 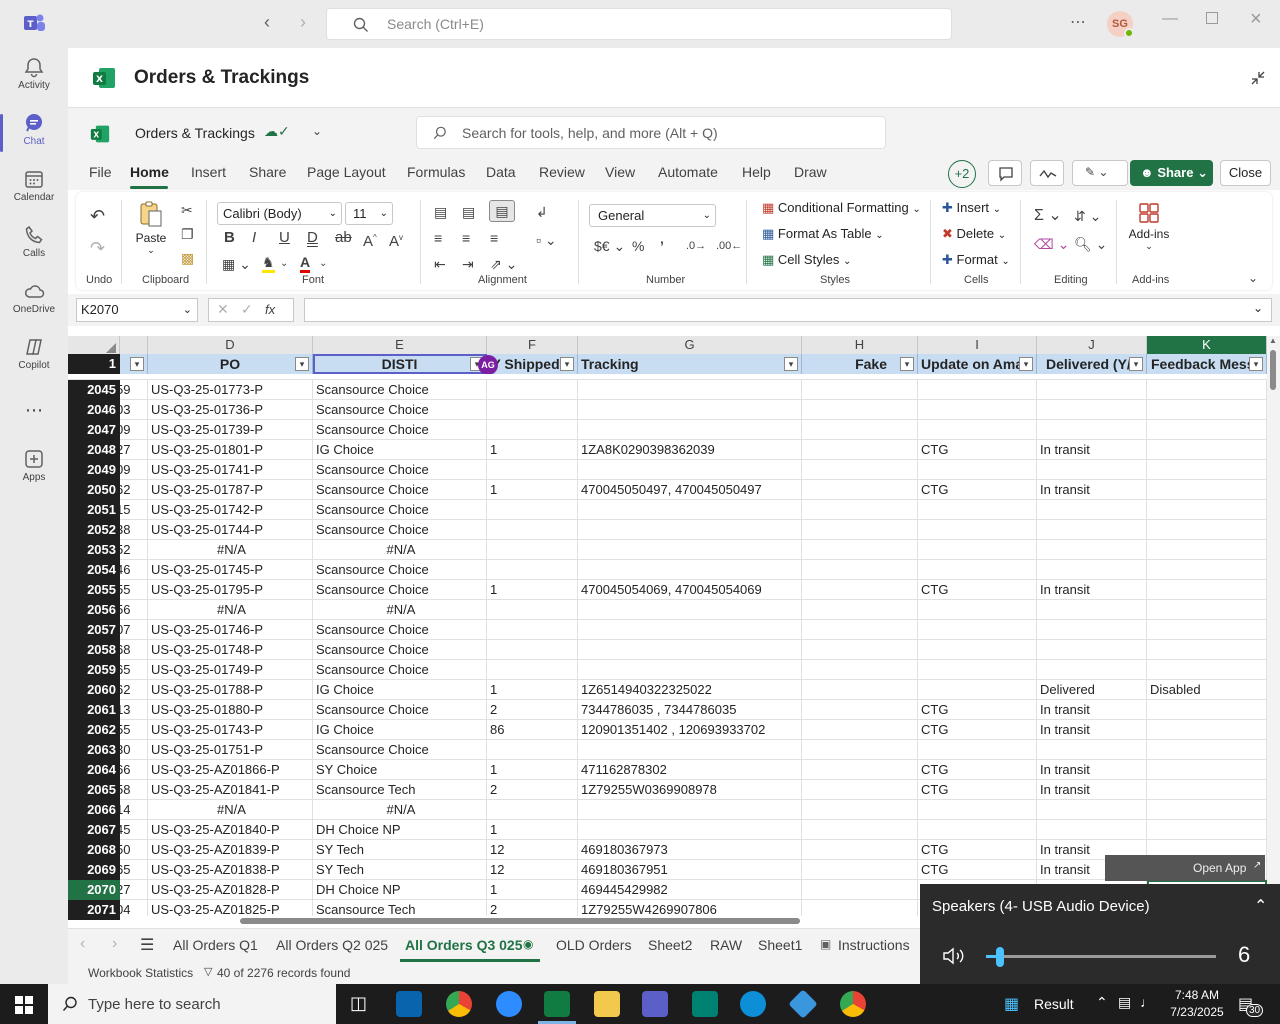 I want to click on font-name-select: Calibri (Body) ⌄, so click(x=279, y=213).